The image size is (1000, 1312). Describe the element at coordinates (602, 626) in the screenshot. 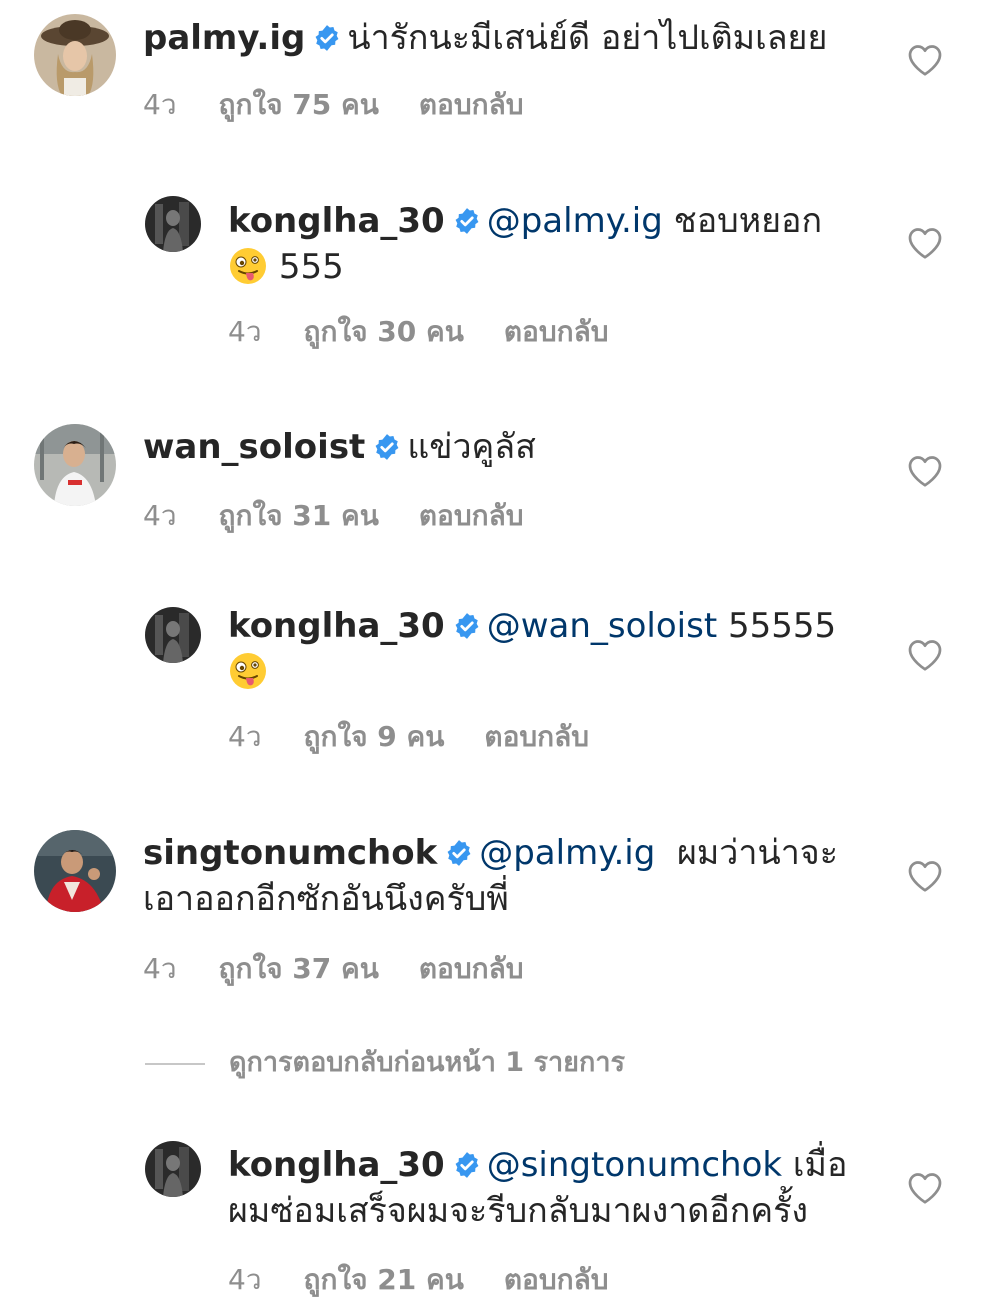

I see `mention-link: @wan_soloist` at that location.